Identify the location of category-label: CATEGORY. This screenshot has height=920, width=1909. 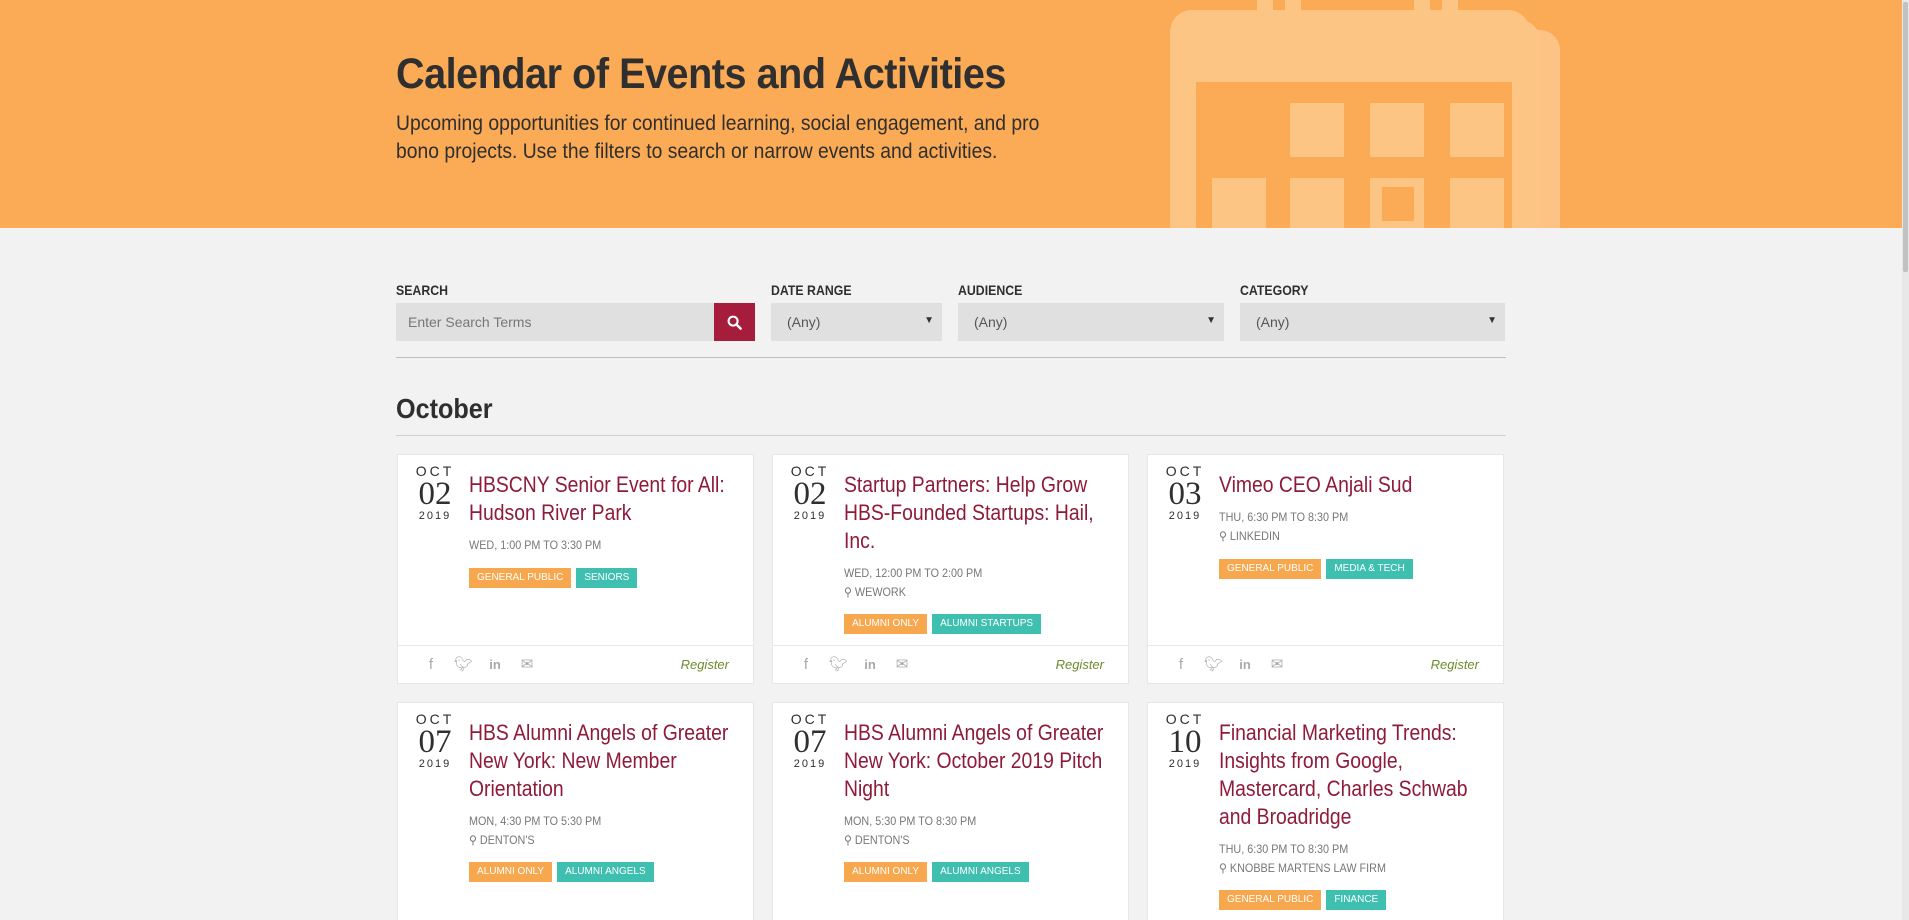
(1274, 290).